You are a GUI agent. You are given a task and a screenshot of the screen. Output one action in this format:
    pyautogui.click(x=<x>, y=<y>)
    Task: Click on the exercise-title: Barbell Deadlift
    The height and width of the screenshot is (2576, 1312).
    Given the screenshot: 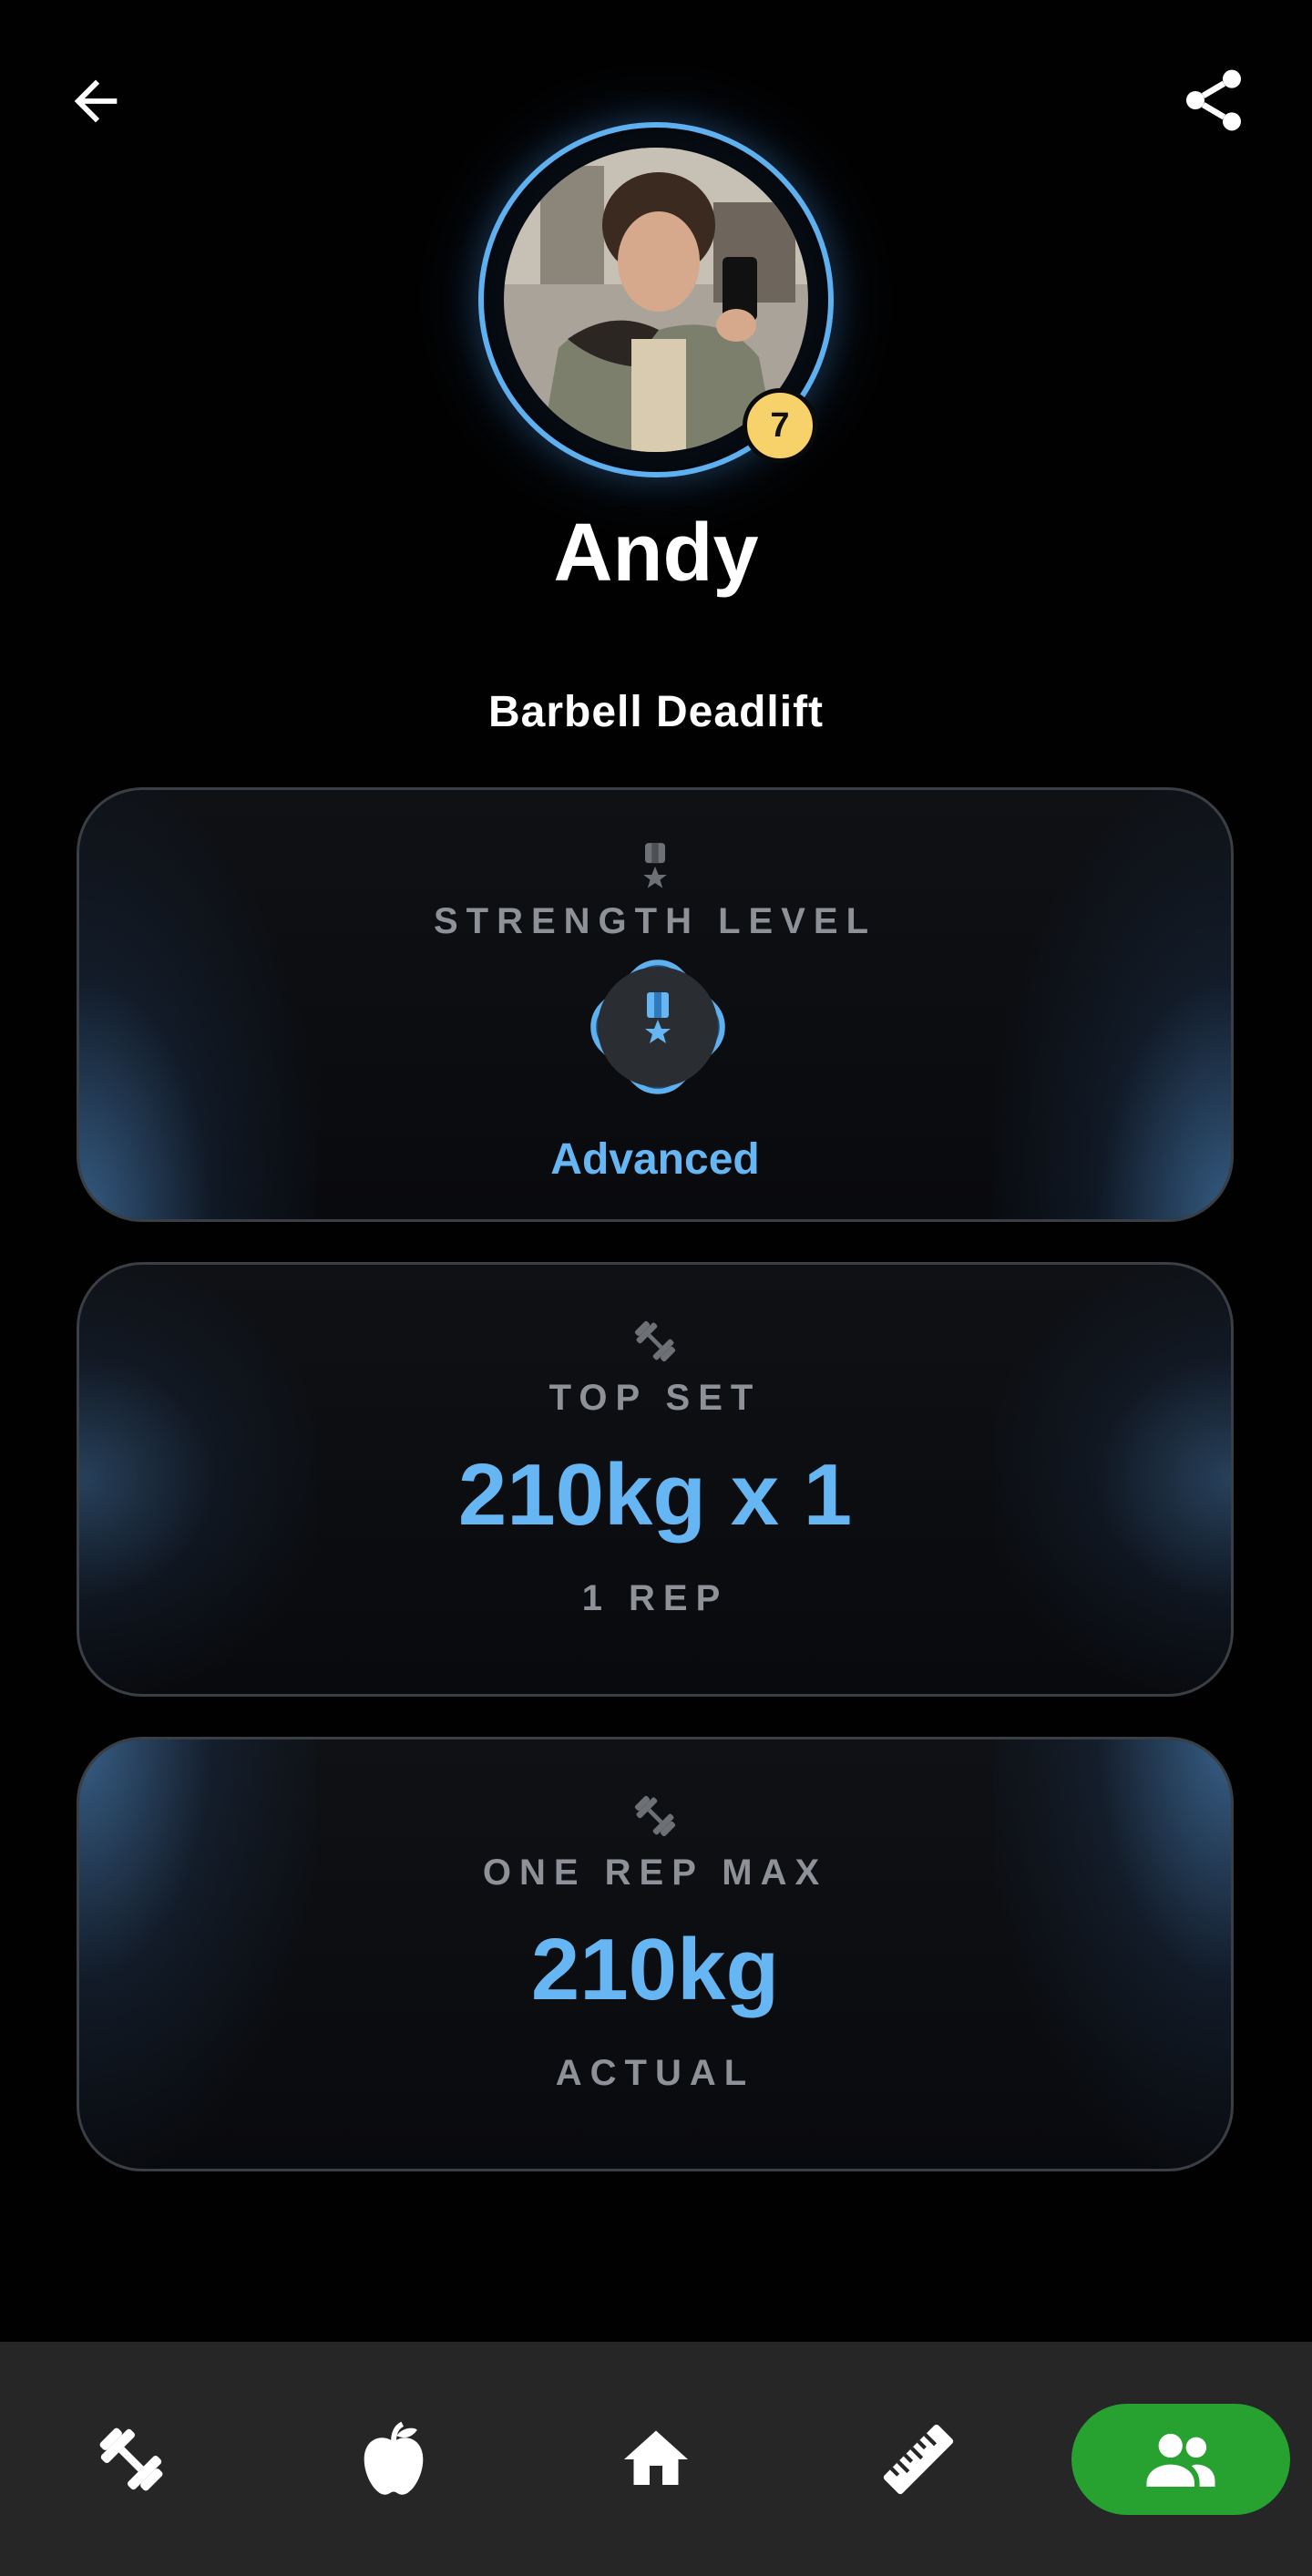 What is the action you would take?
    pyautogui.click(x=656, y=712)
    